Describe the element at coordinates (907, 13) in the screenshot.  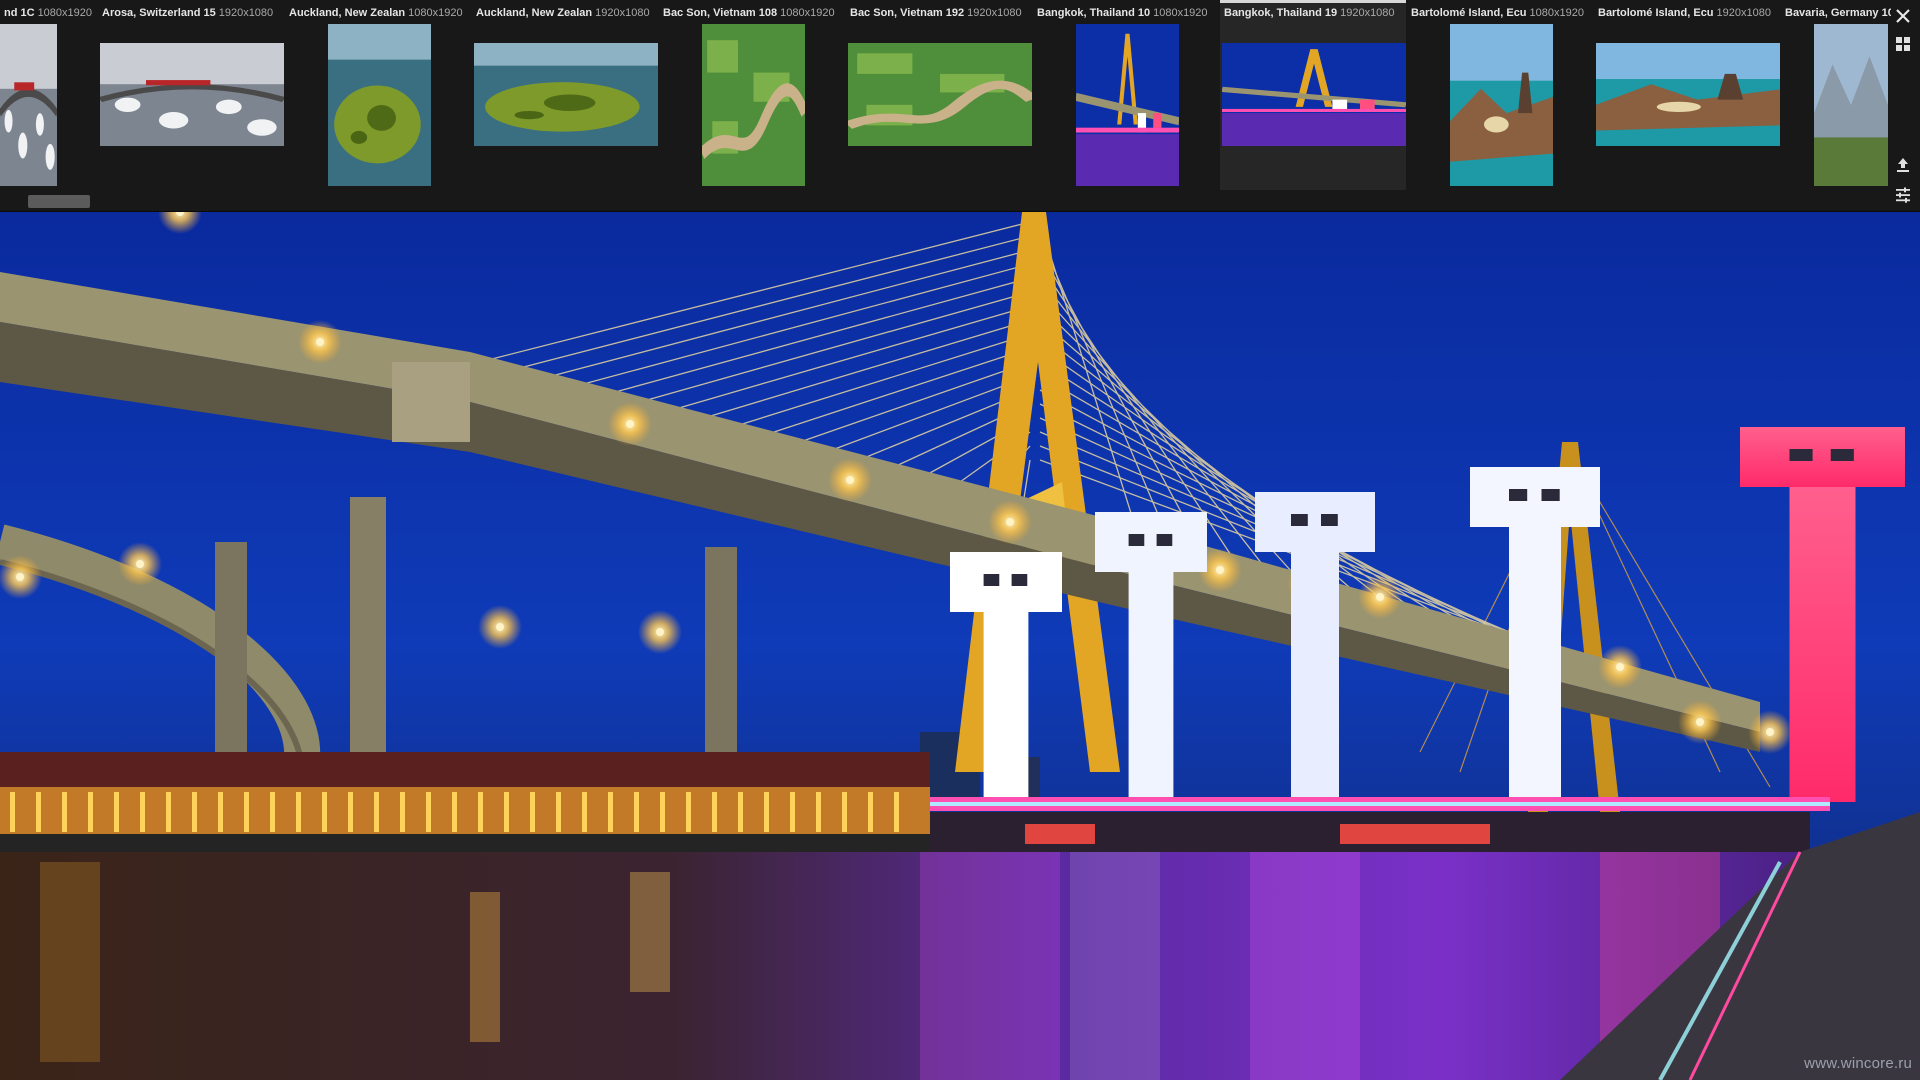
I see `thumbnail-title: Bac Son, Vietnam 192` at that location.